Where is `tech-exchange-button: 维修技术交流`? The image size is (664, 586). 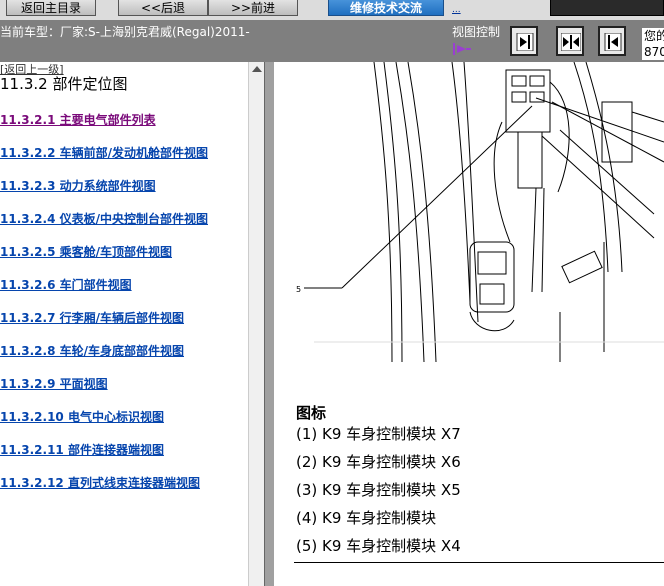
tech-exchange-button: 维修技术交流 is located at coordinates (386, 8).